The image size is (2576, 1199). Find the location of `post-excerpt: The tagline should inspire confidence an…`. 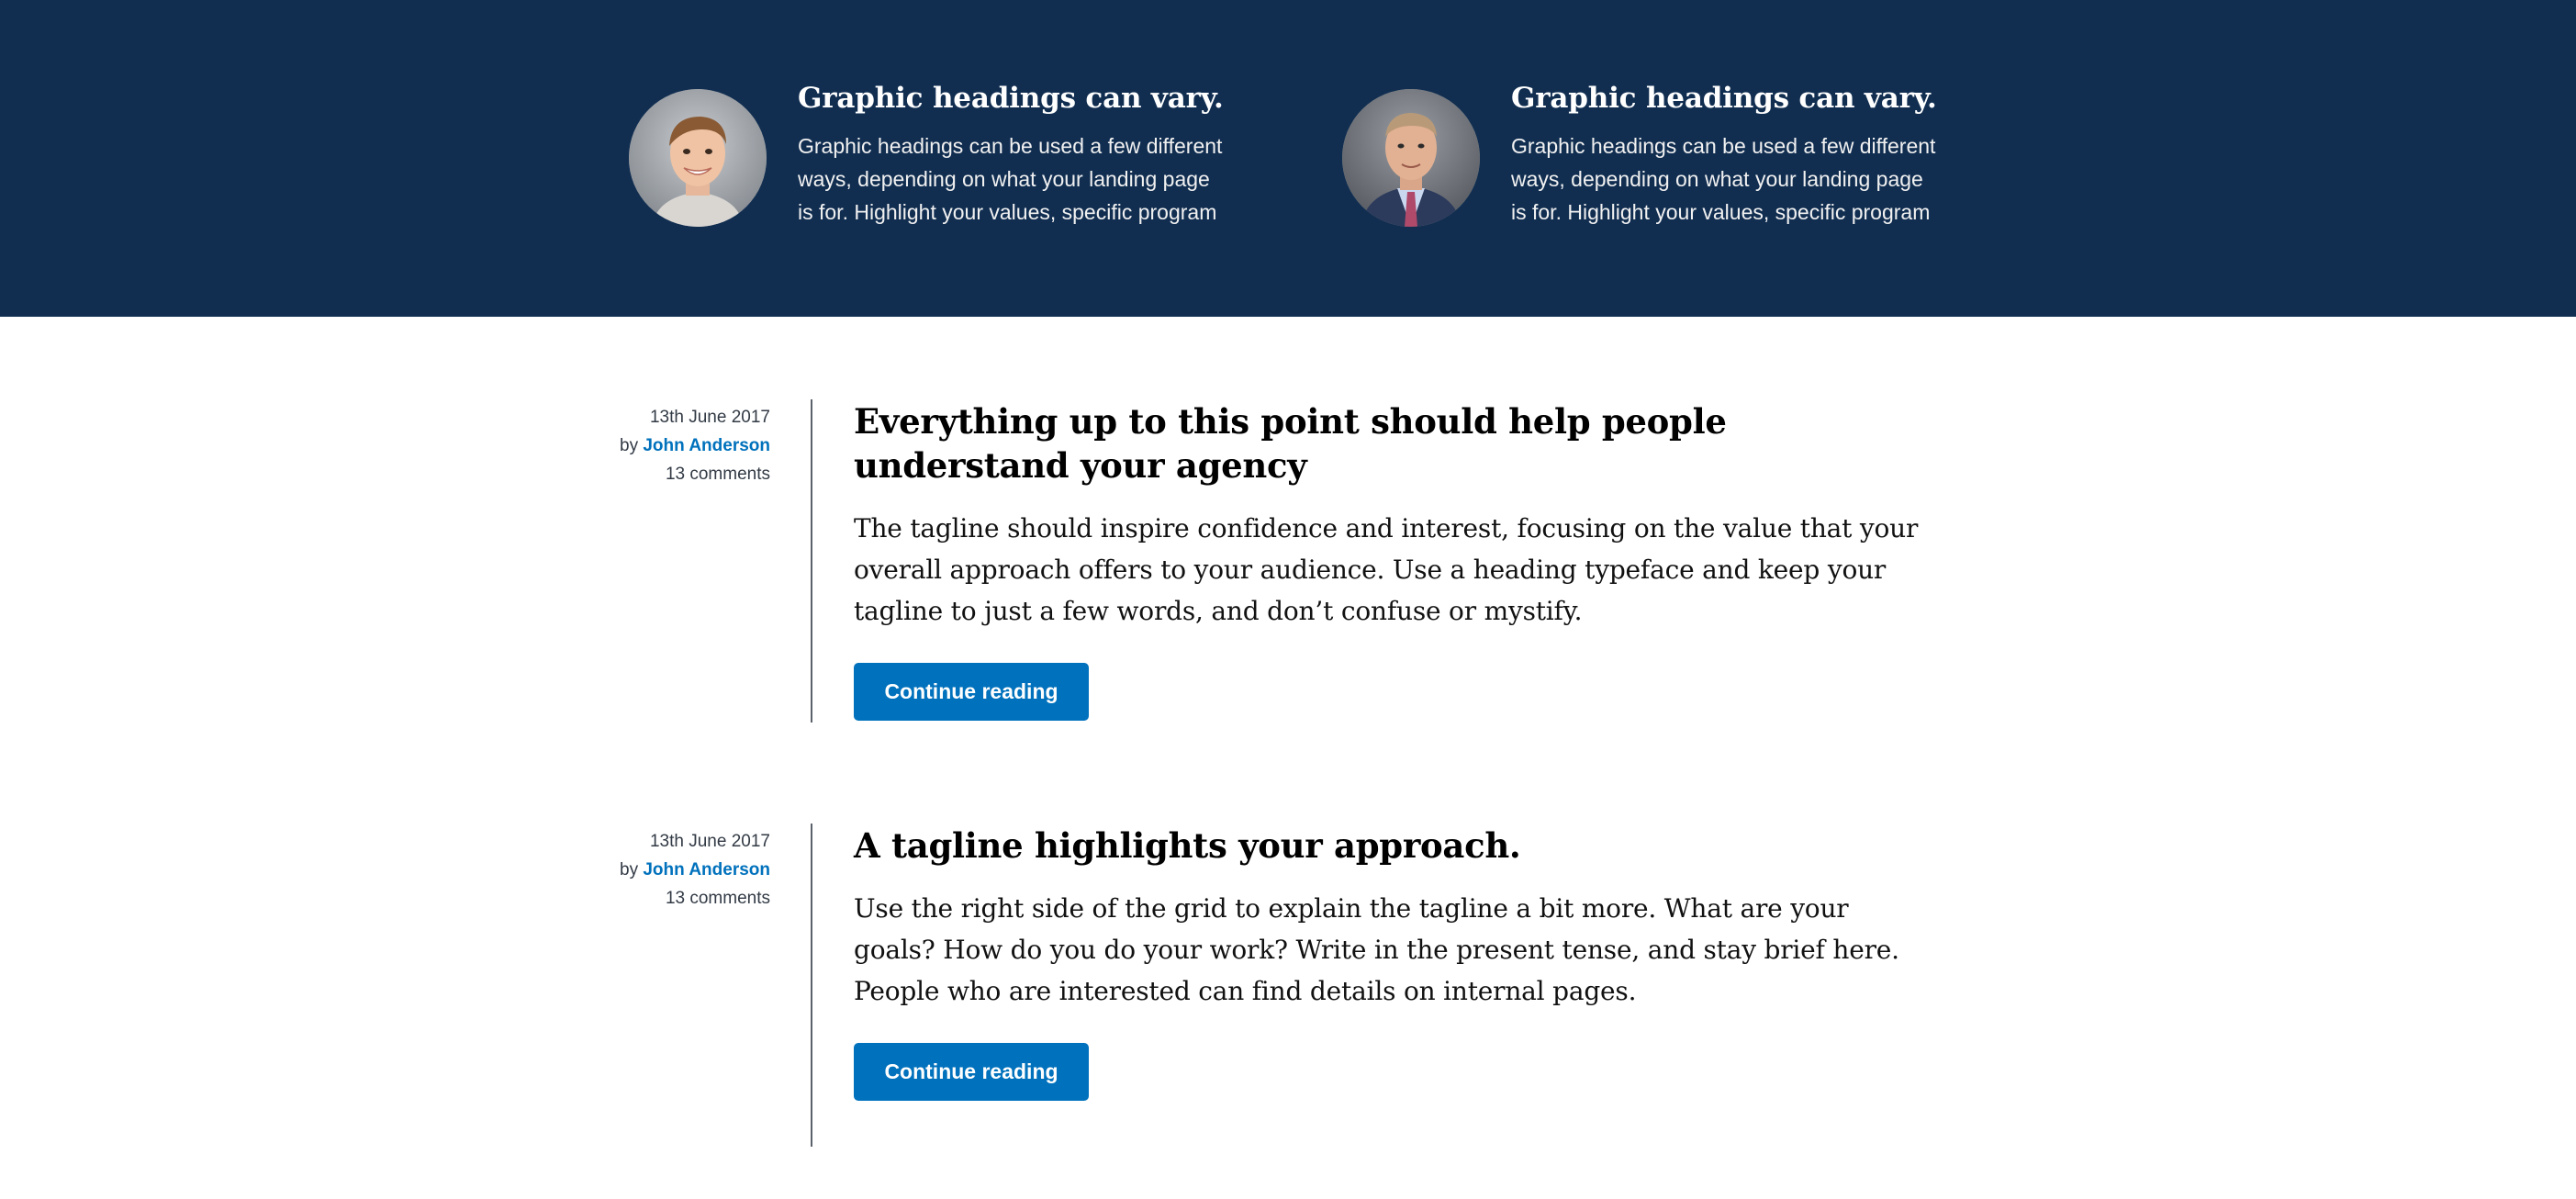

post-excerpt: The tagline should inspire confidence an… is located at coordinates (1386, 569).